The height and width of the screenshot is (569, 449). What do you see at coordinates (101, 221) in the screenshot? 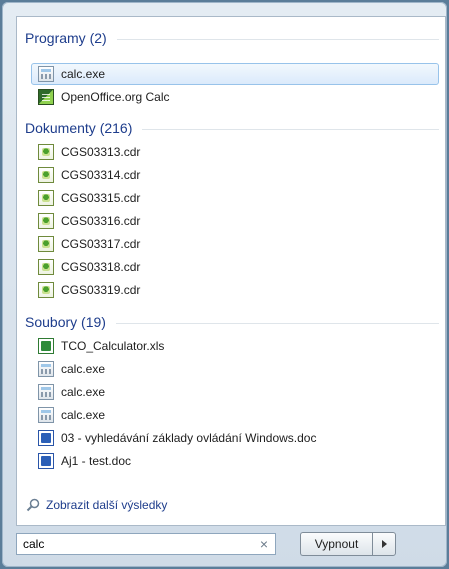
I see `result-item-label: CGS03316.cdr` at bounding box center [101, 221].